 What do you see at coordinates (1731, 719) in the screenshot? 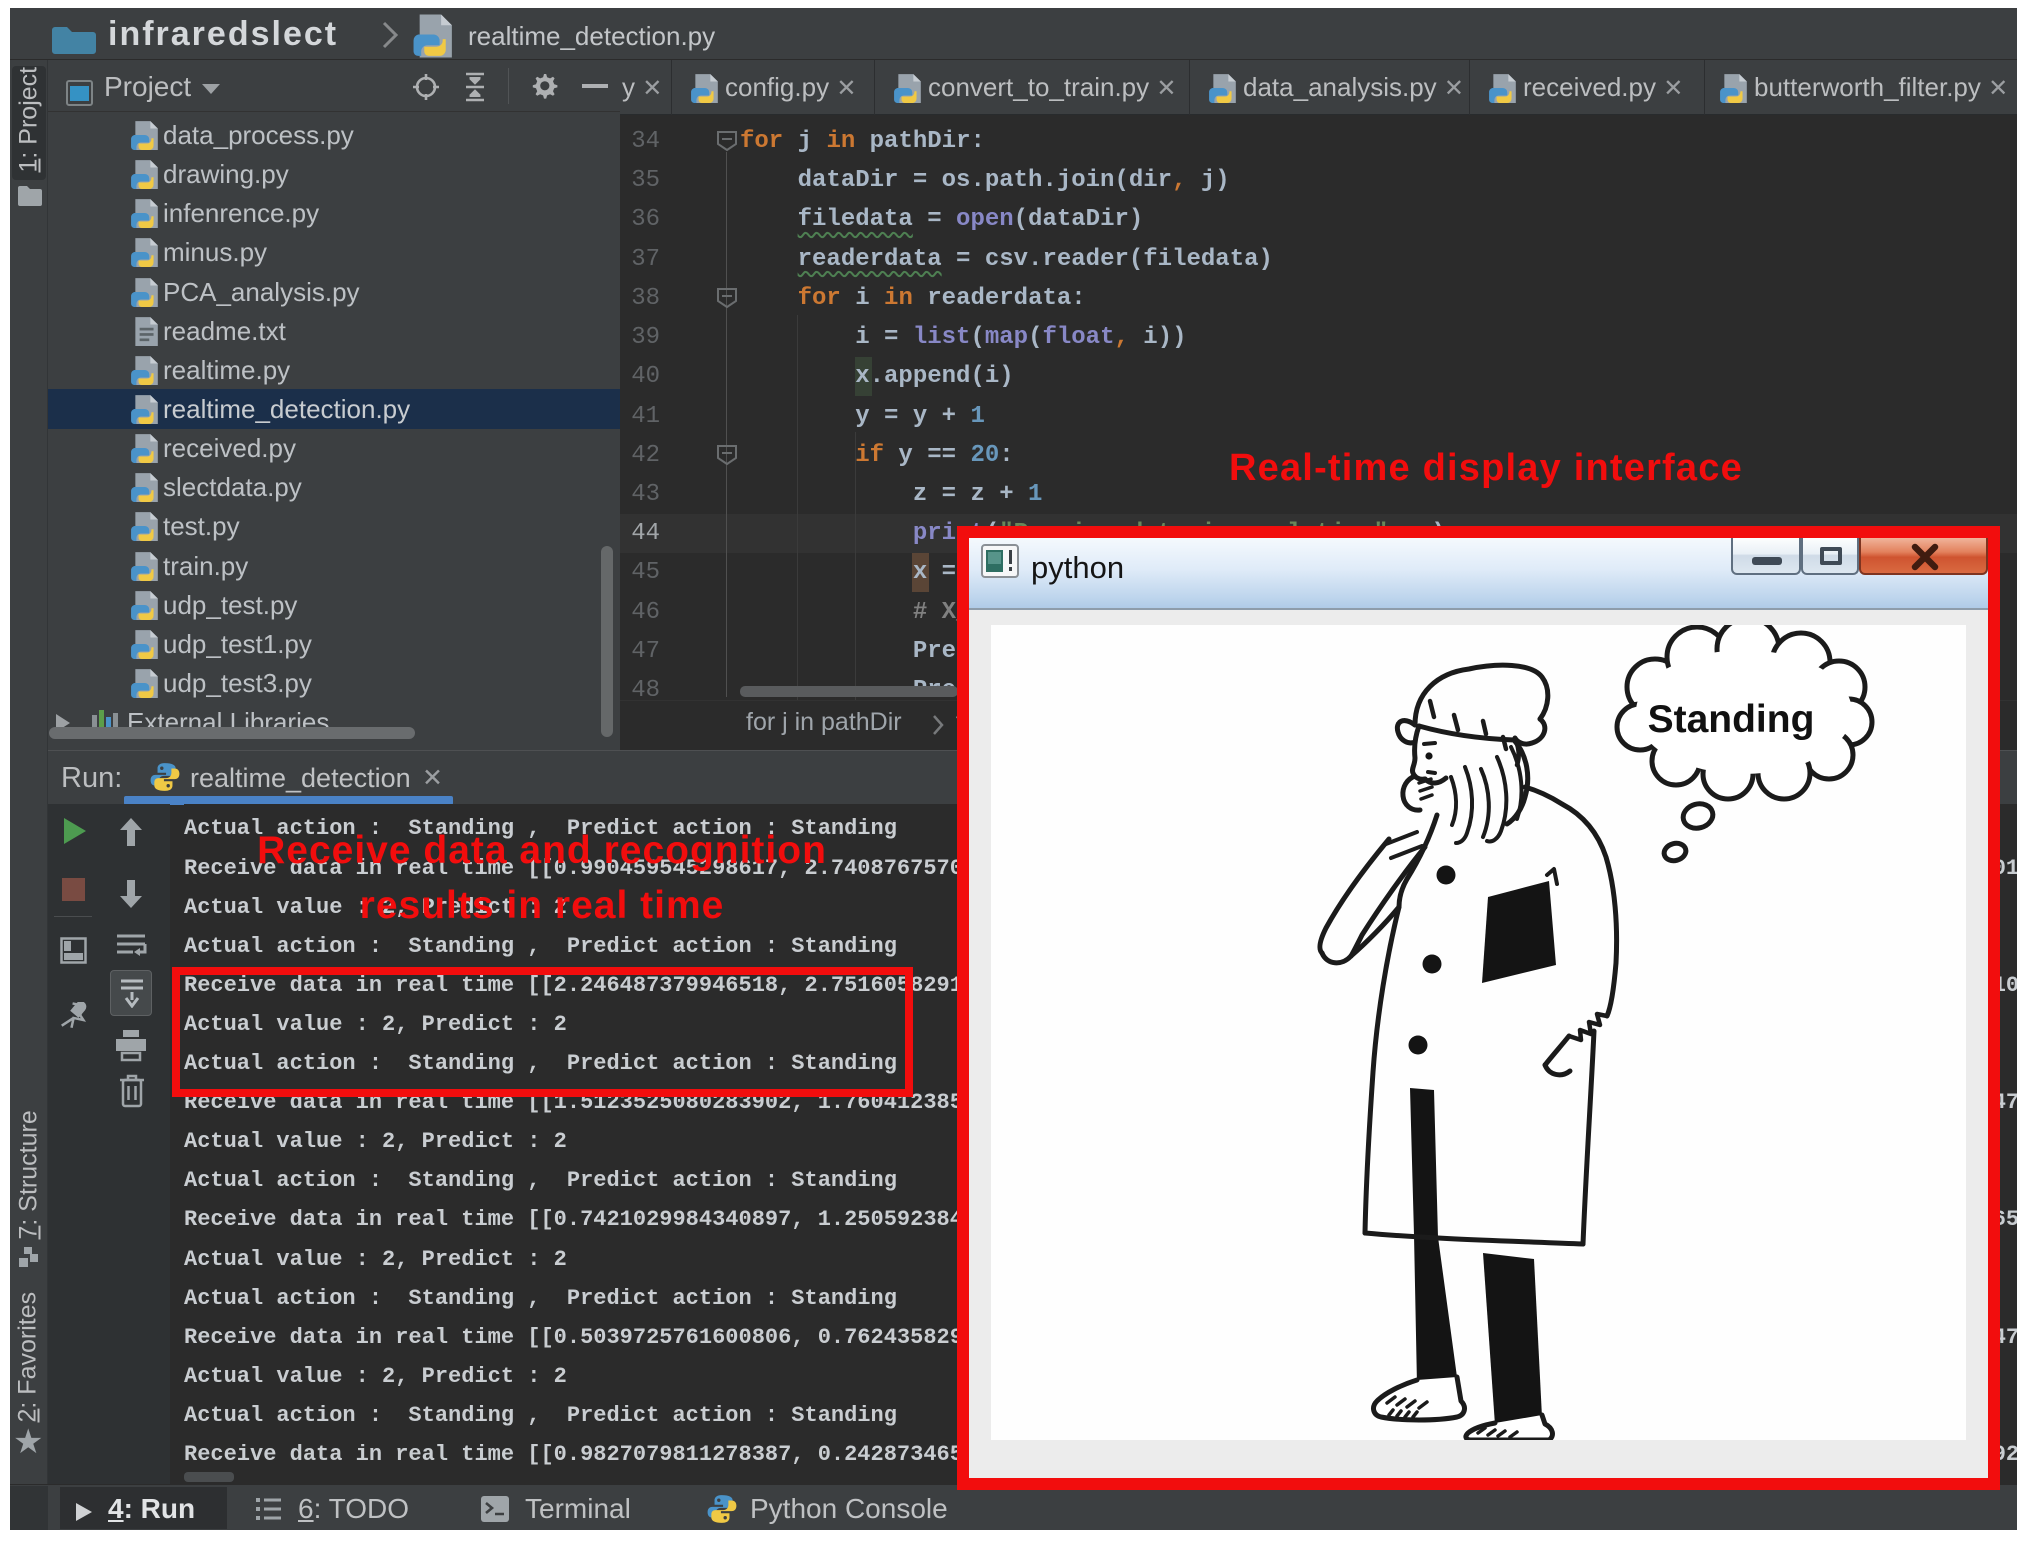
I see `svg-text: Standing` at bounding box center [1731, 719].